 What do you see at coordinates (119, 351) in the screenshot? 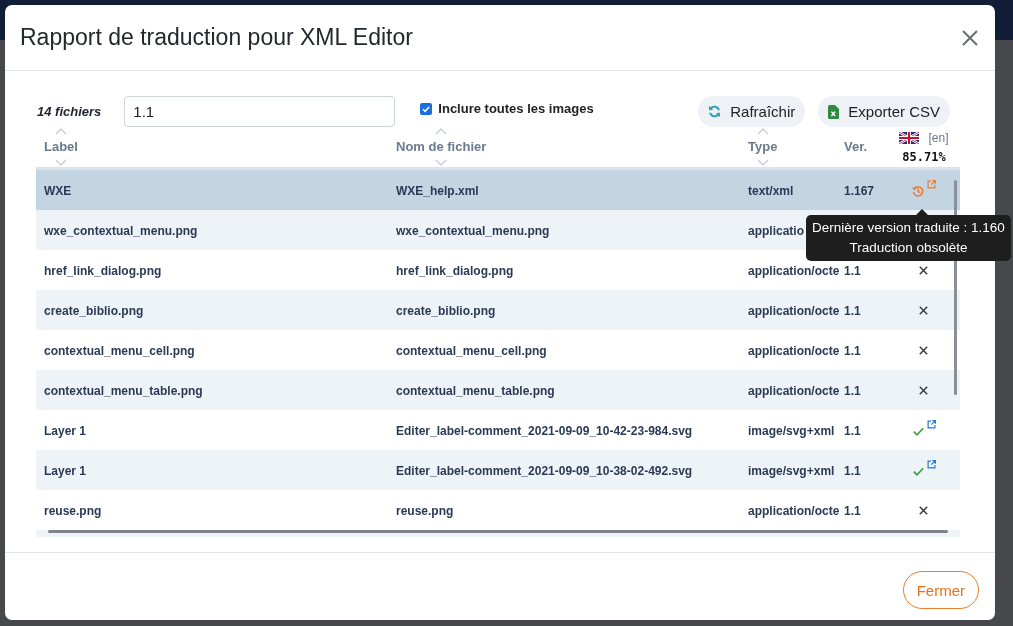
I see `label-text: contextual_menu_cell.png` at bounding box center [119, 351].